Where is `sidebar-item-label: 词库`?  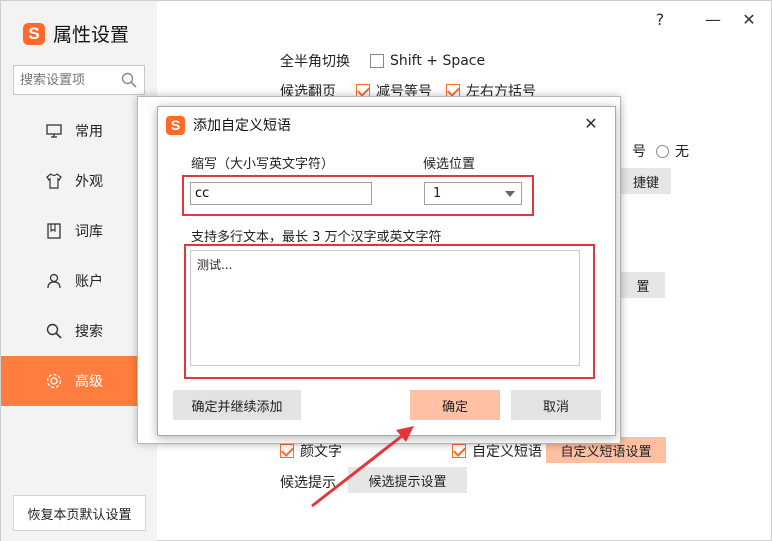 sidebar-item-label: 词库 is located at coordinates (89, 232).